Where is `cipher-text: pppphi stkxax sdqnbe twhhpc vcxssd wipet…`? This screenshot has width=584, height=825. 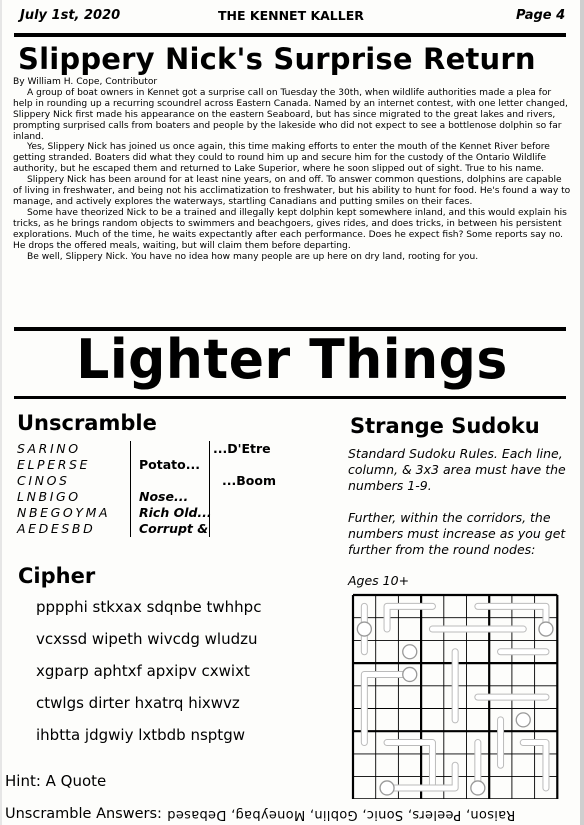 cipher-text: pppphi stkxax sdqnbe twhhpc vcxssd wipet… is located at coordinates (148, 678).